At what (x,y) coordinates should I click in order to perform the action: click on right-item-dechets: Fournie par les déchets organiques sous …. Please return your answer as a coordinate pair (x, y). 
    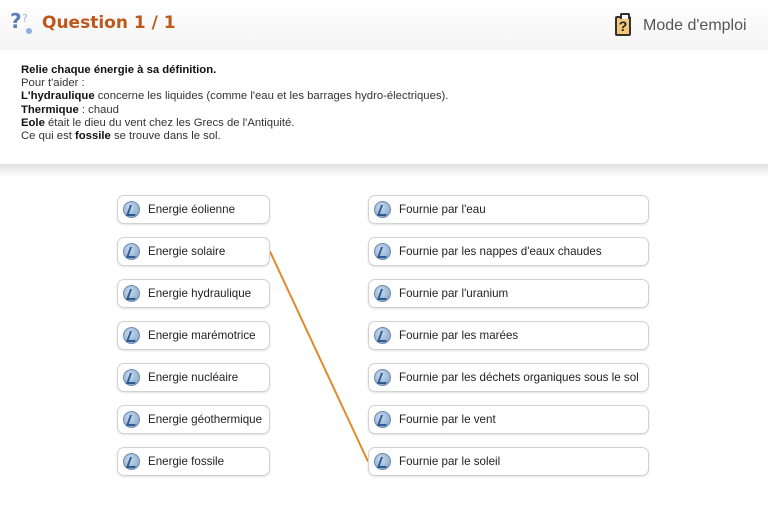
    Looking at the image, I should click on (508, 377).